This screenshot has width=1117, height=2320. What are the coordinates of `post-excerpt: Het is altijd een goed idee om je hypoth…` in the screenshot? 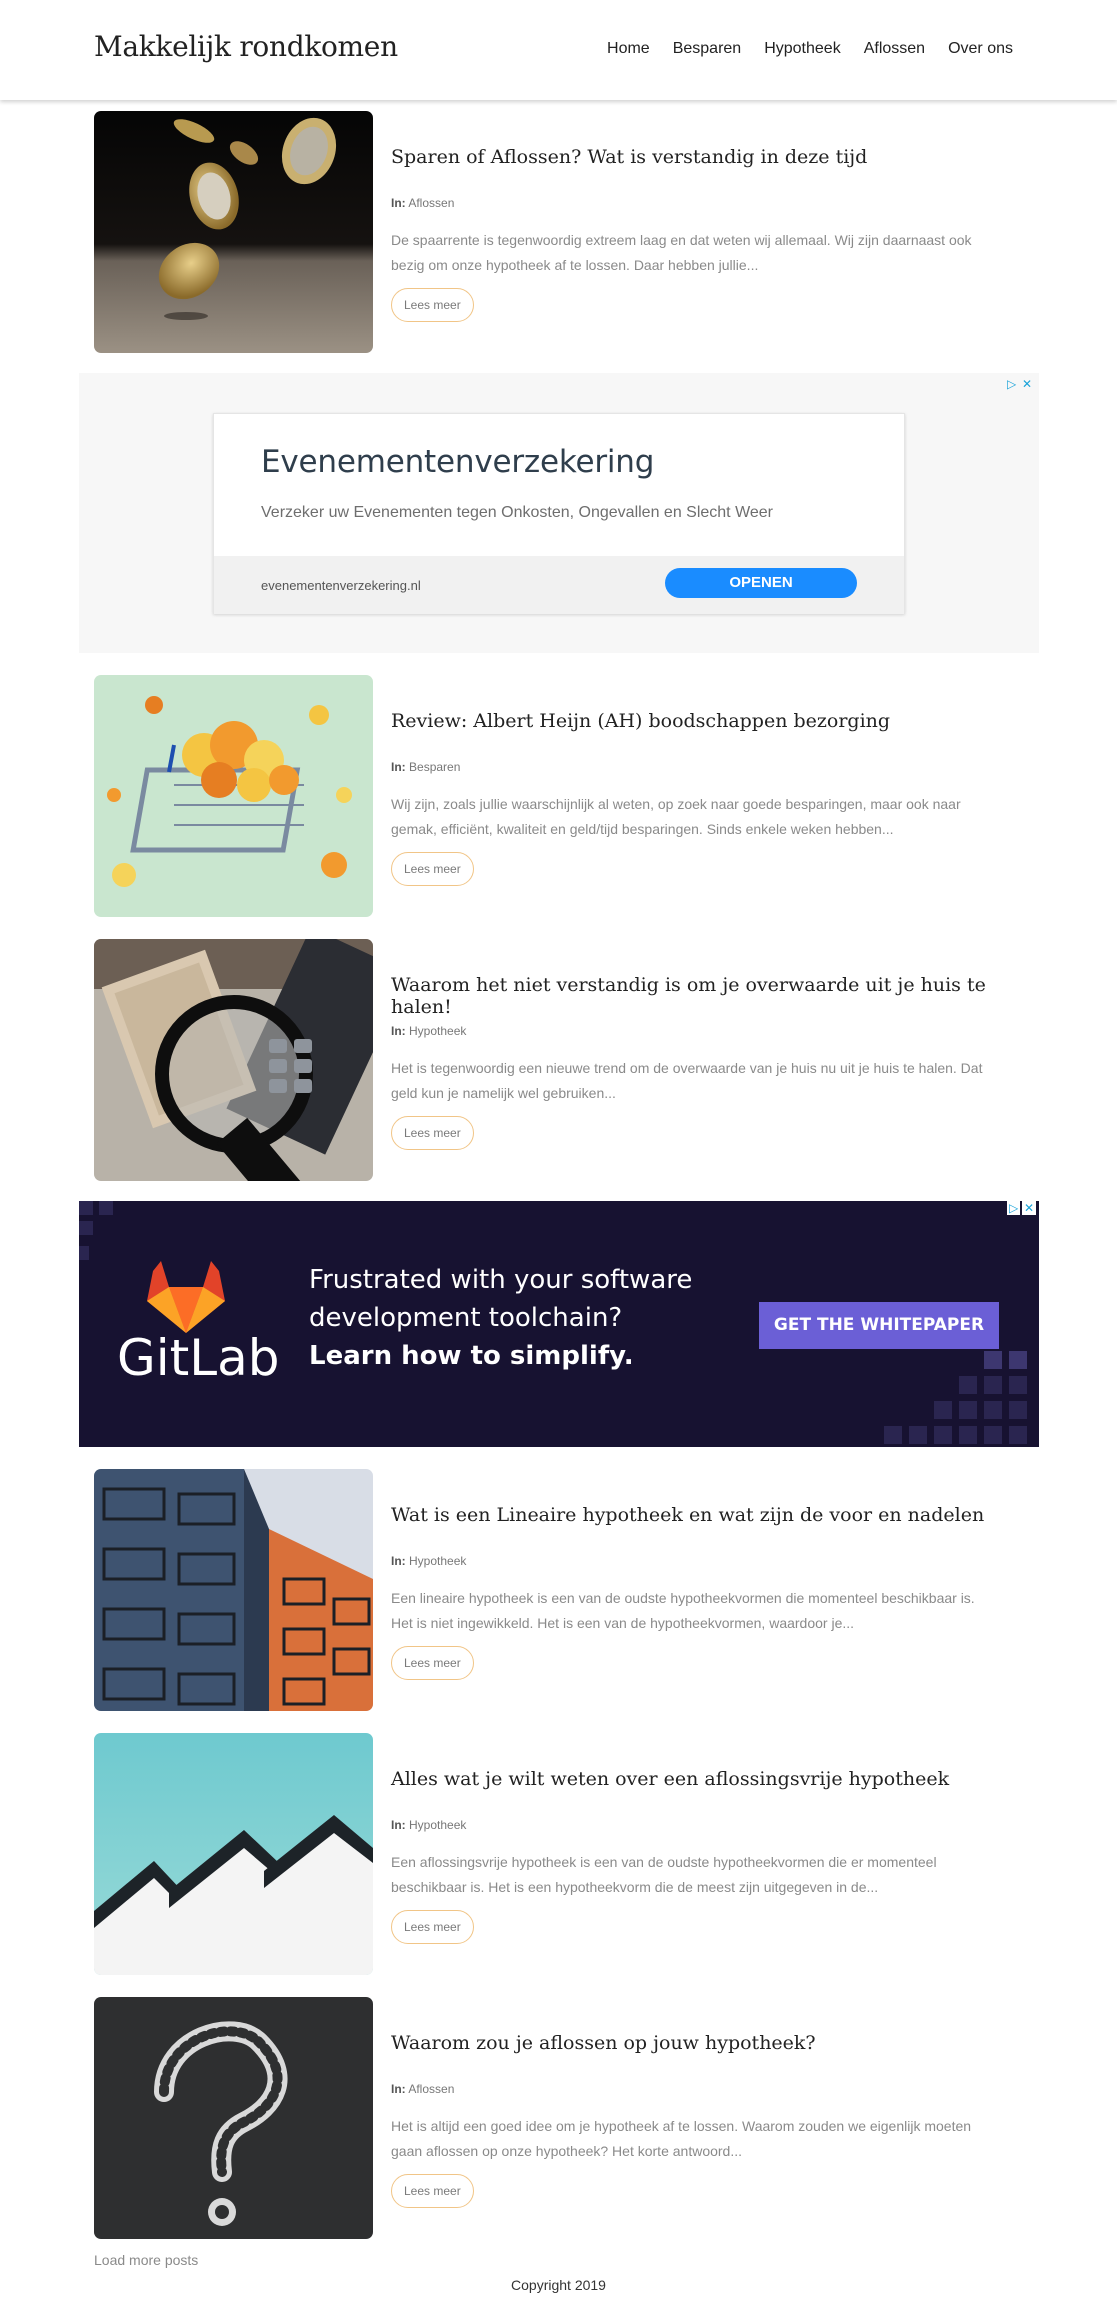 It's located at (703, 2139).